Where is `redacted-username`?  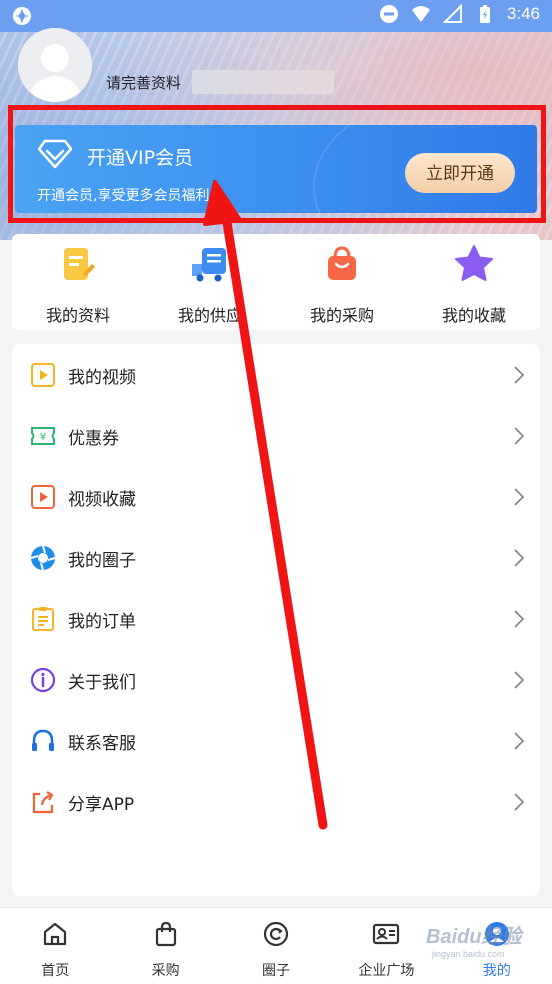 redacted-username is located at coordinates (263, 82).